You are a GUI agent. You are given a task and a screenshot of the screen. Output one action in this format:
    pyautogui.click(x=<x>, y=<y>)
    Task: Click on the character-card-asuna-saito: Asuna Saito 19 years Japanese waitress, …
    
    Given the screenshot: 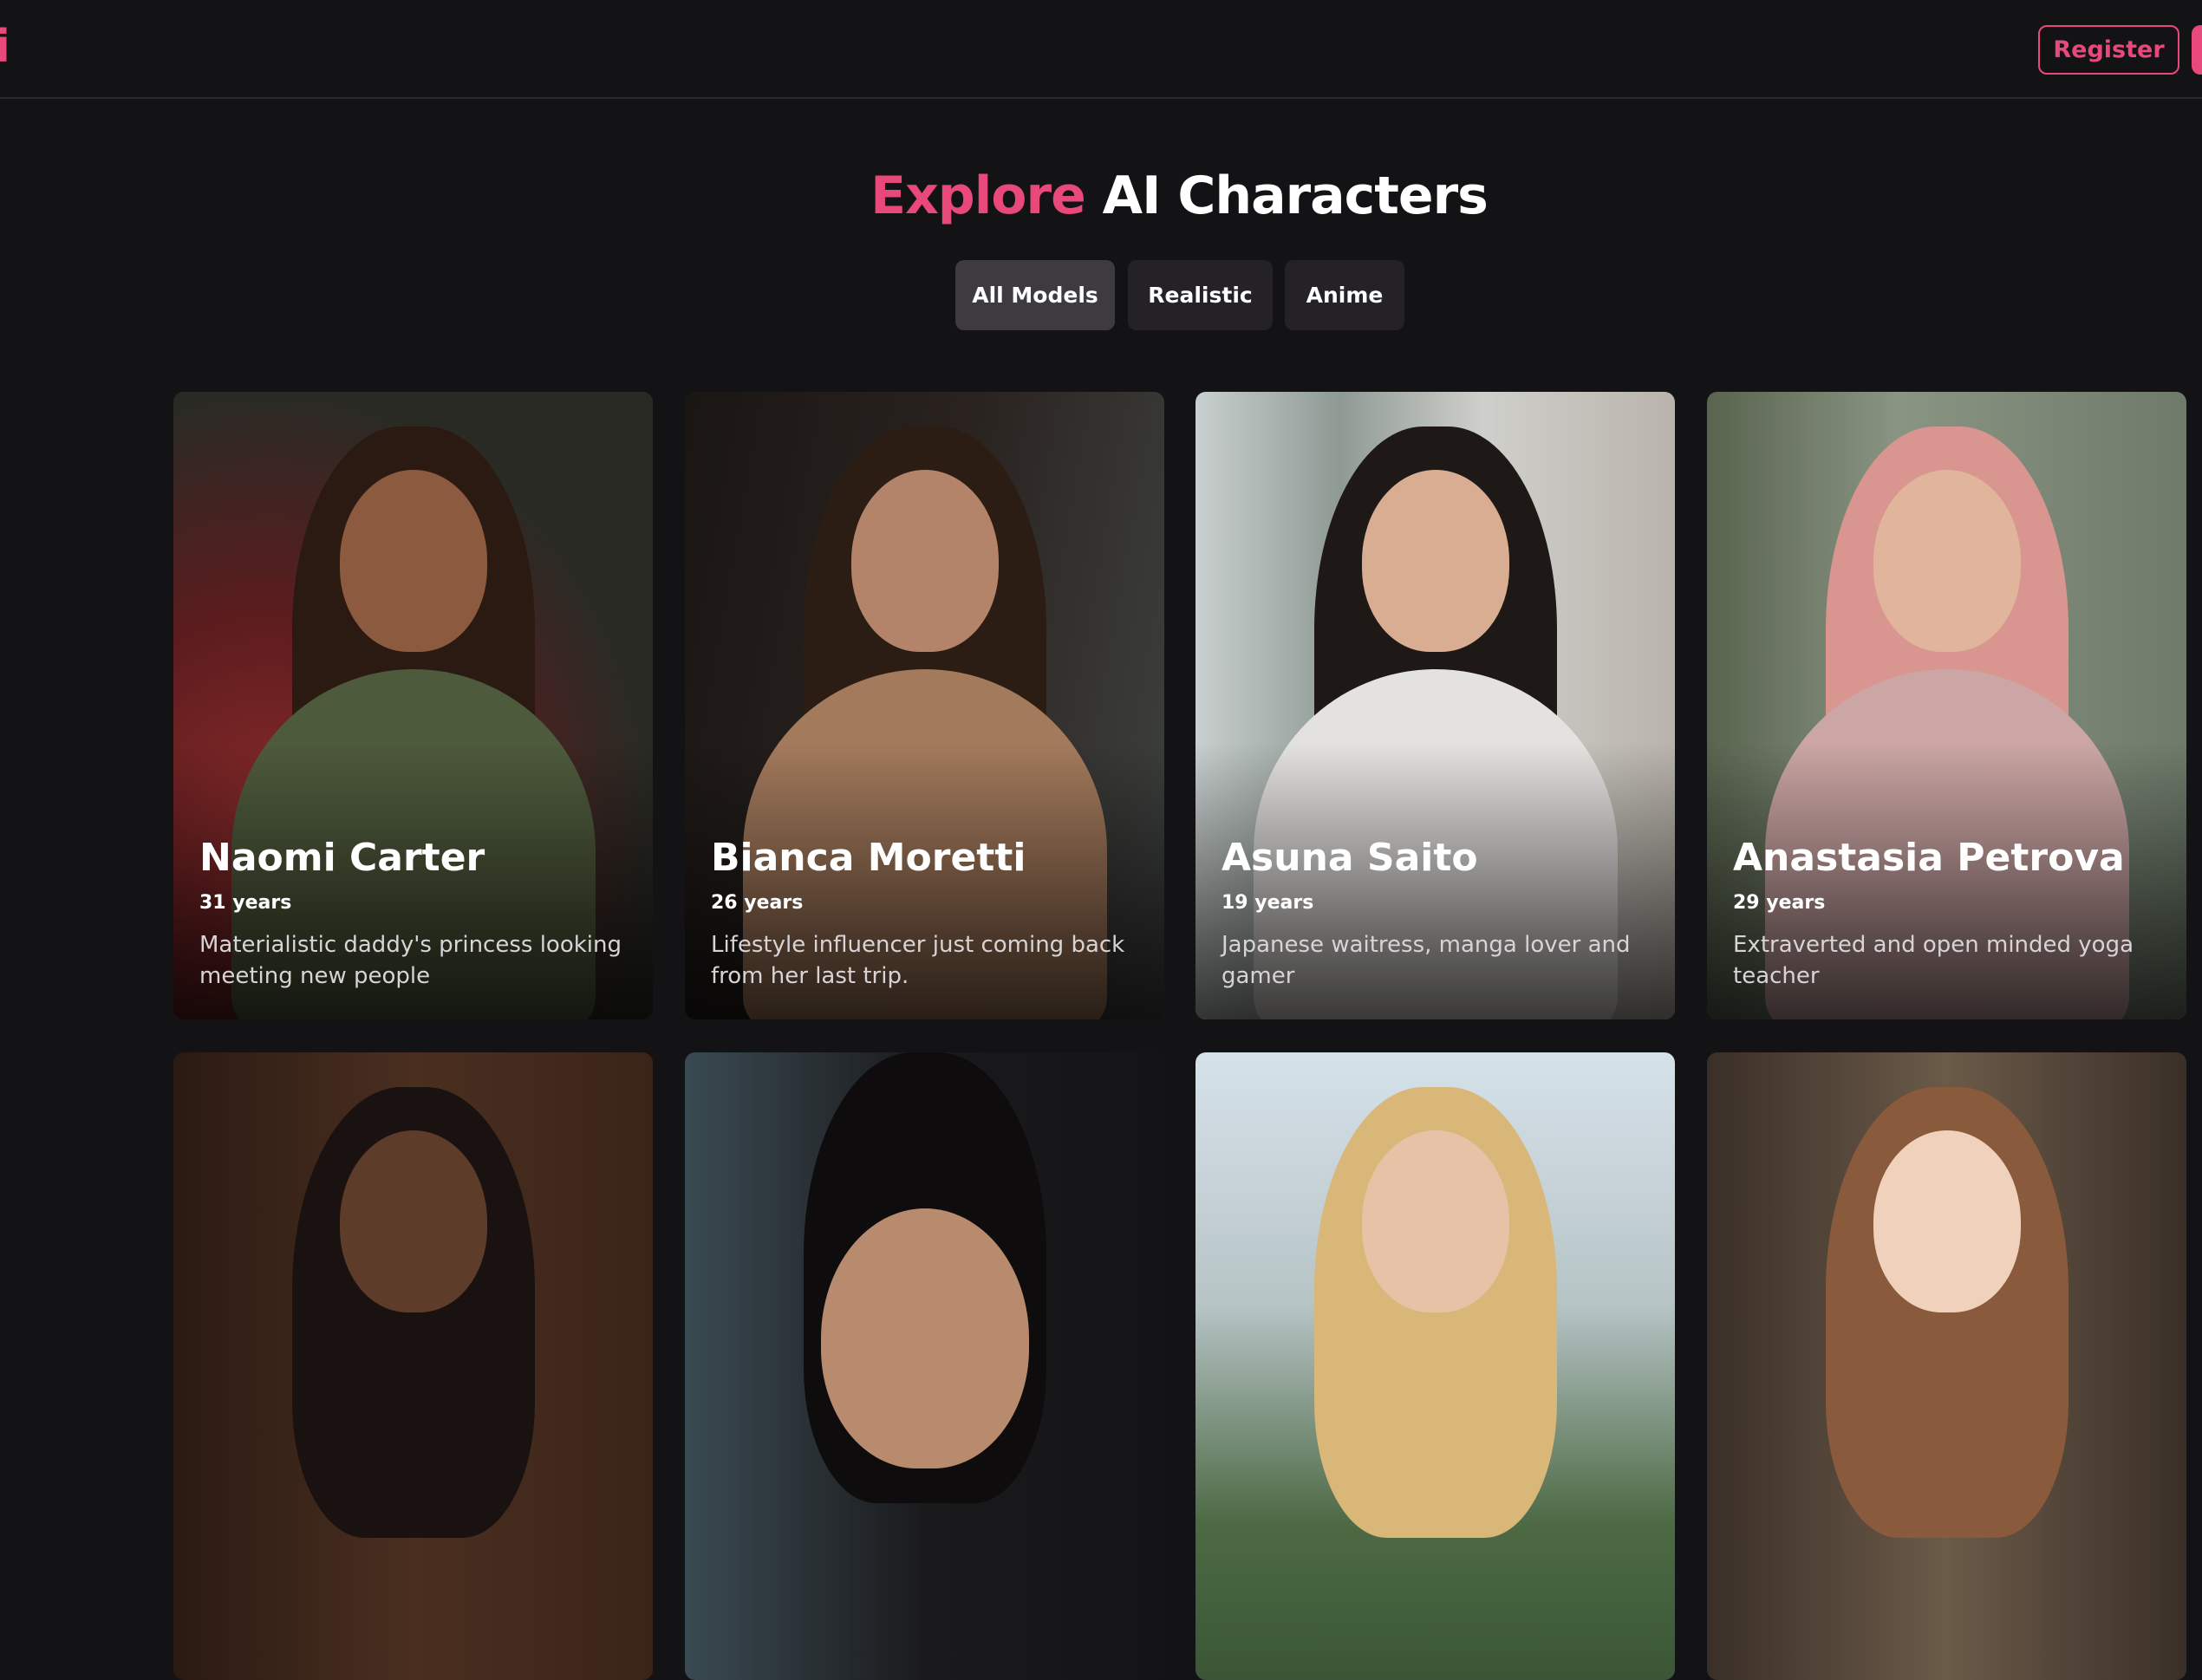 What is the action you would take?
    pyautogui.click(x=1435, y=705)
    